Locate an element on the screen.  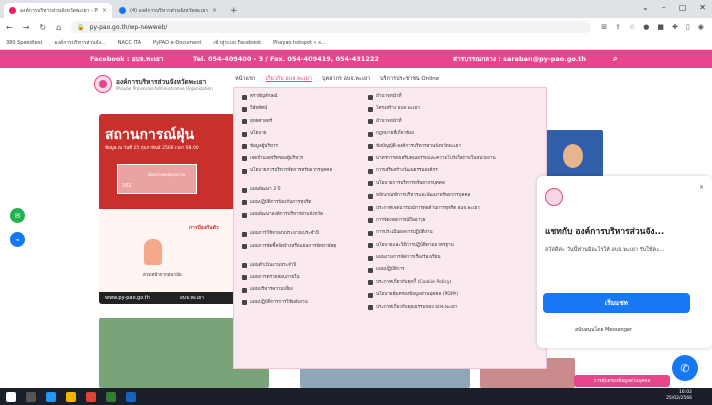
menu-item: นโยบายการบริหารจัดการทรัพยากรบุคคล is located at coordinates (297, 177).